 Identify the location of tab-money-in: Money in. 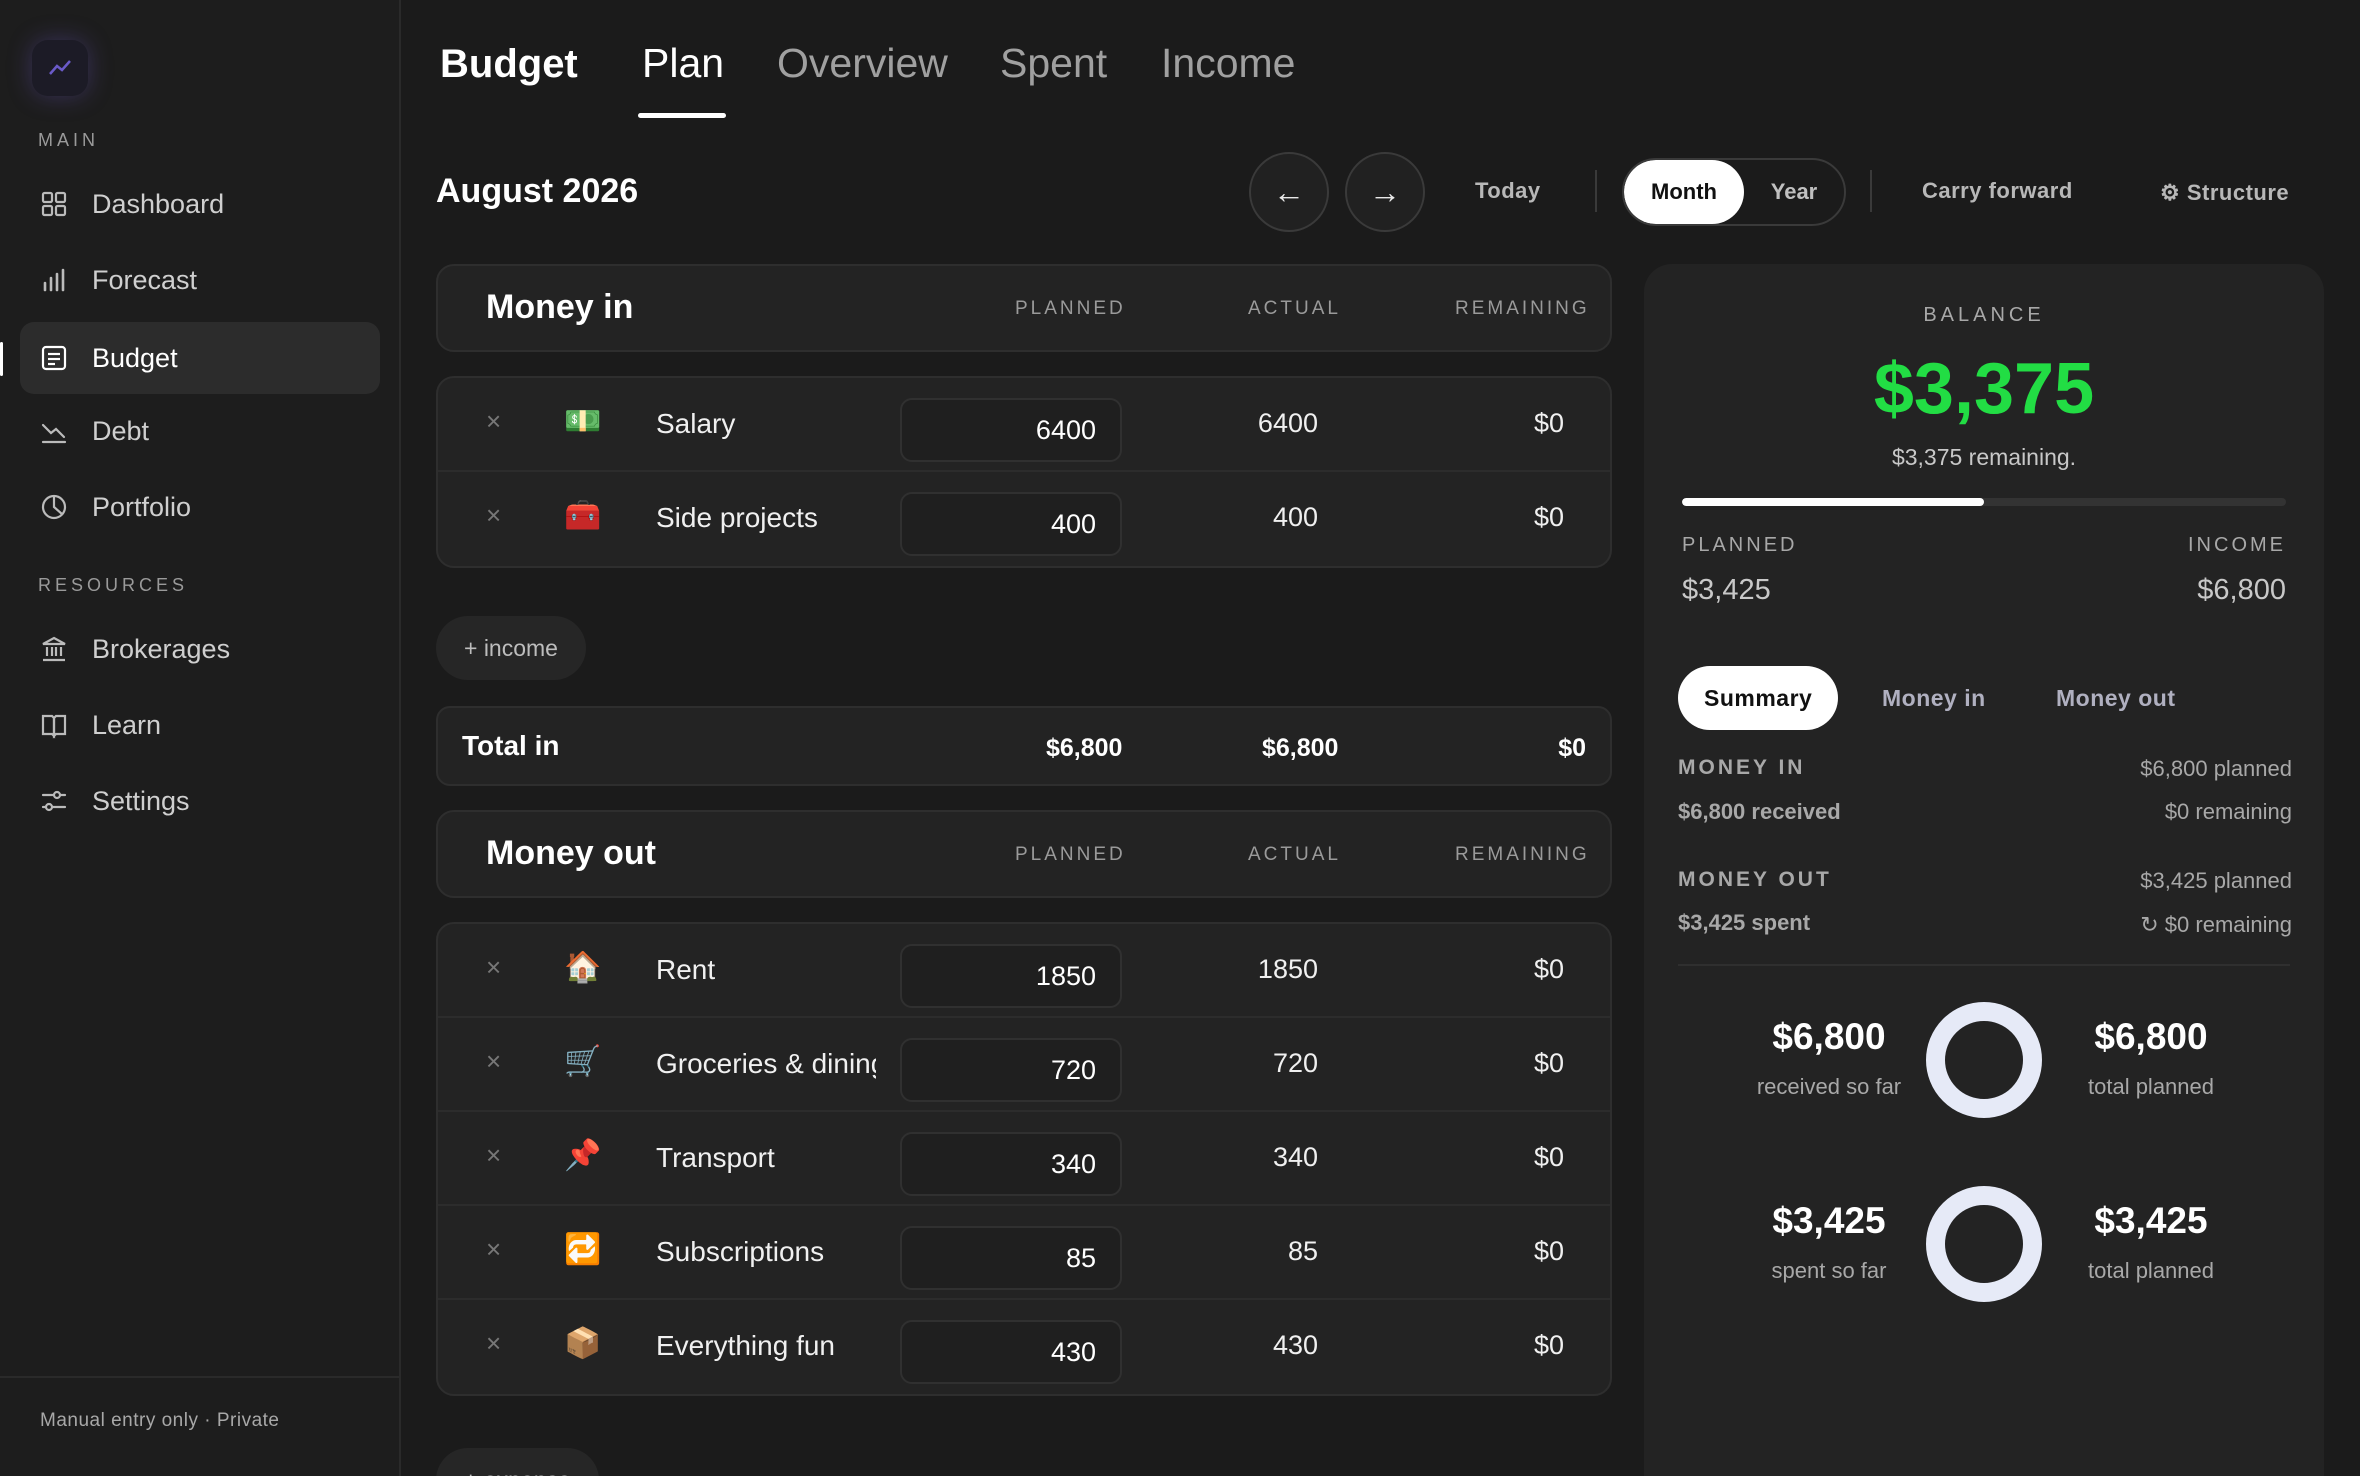
(1934, 698).